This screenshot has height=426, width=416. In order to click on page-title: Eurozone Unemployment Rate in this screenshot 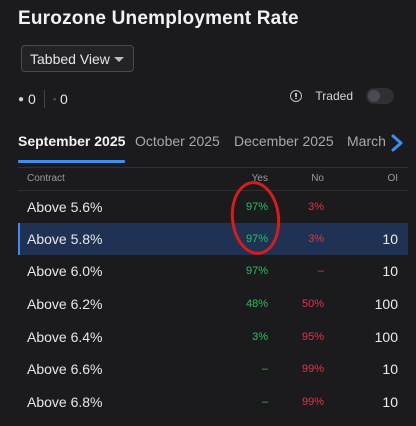, I will do `click(158, 18)`.